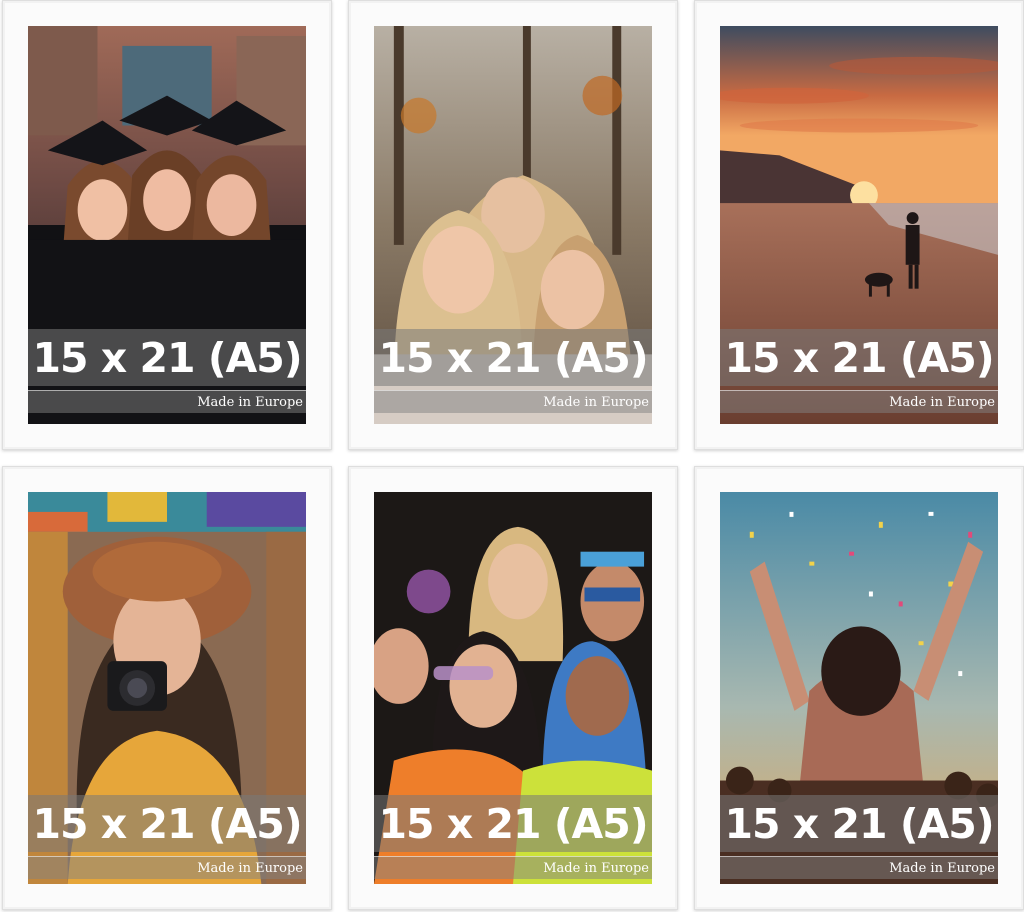  I want to click on graduates-photo: 15 x 21 (A5) Made in Europe, so click(167, 225).